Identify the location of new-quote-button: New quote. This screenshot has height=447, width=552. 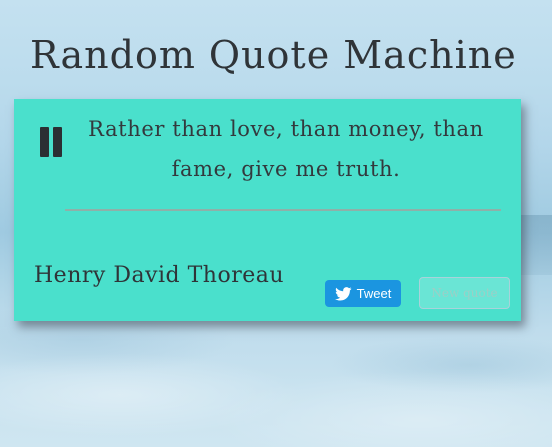
(464, 293).